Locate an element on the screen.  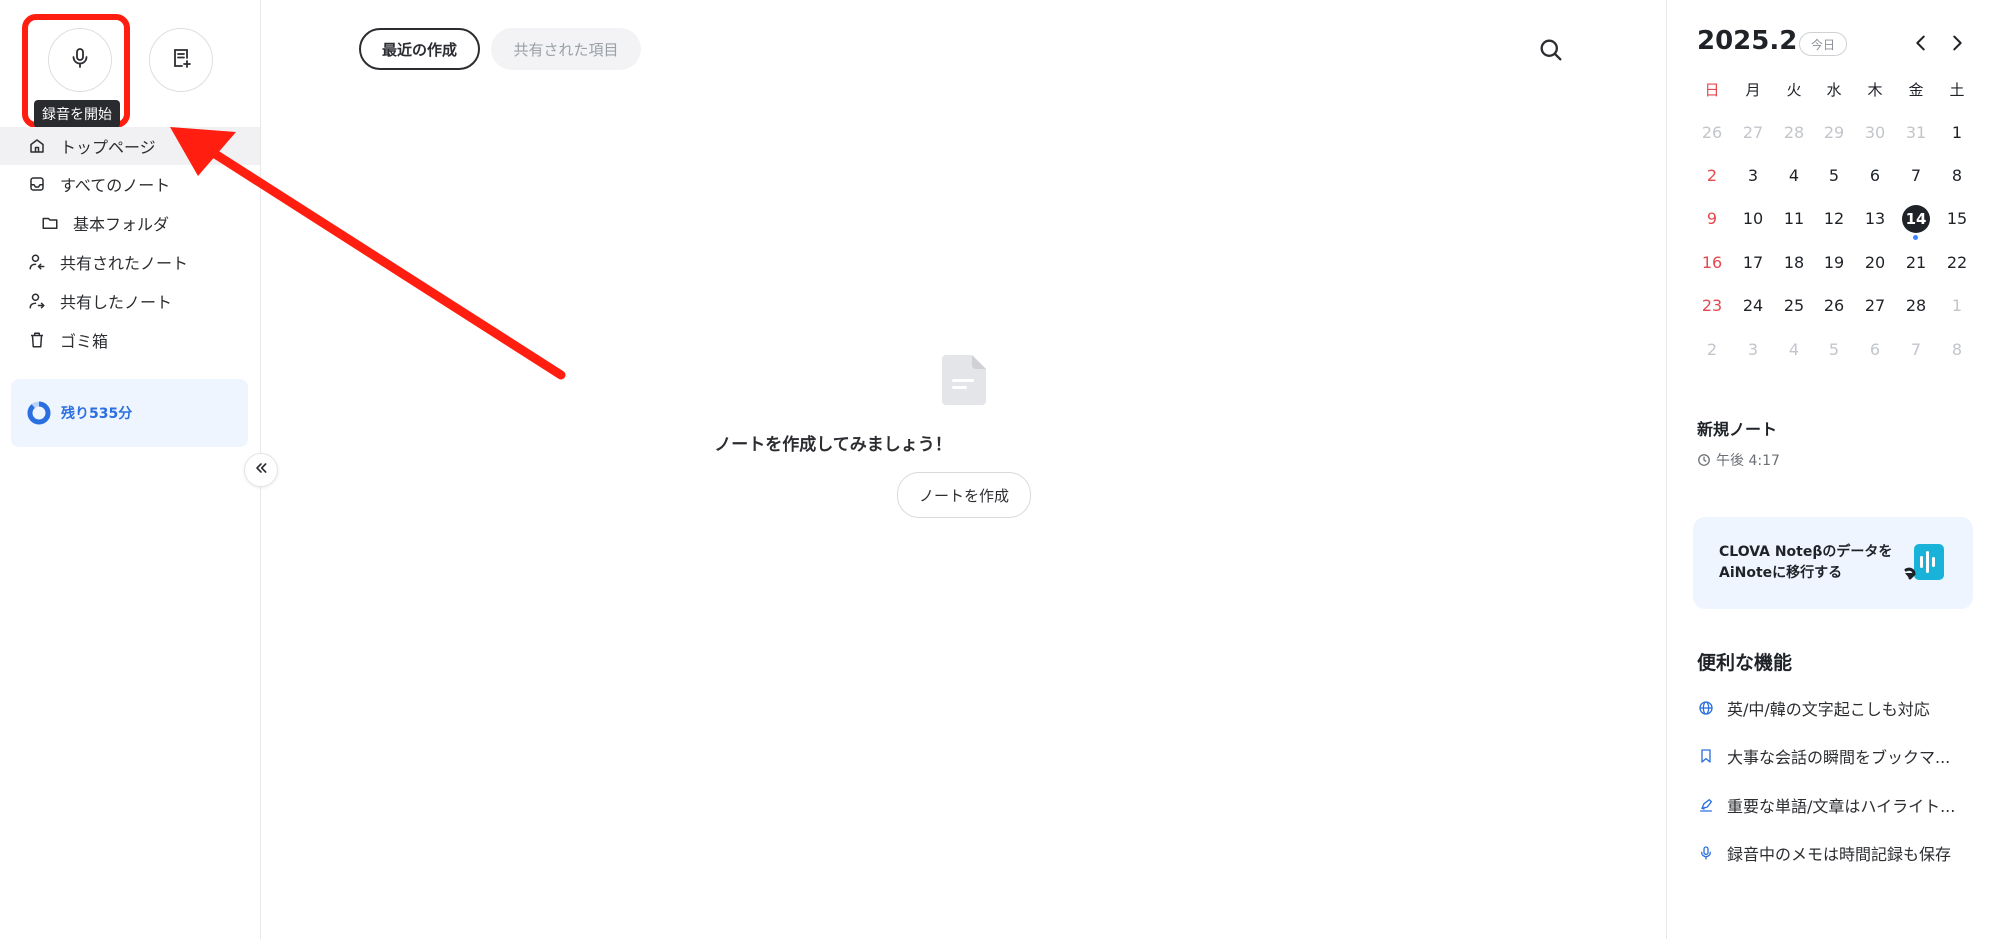
previous-month-button is located at coordinates (1921, 45).